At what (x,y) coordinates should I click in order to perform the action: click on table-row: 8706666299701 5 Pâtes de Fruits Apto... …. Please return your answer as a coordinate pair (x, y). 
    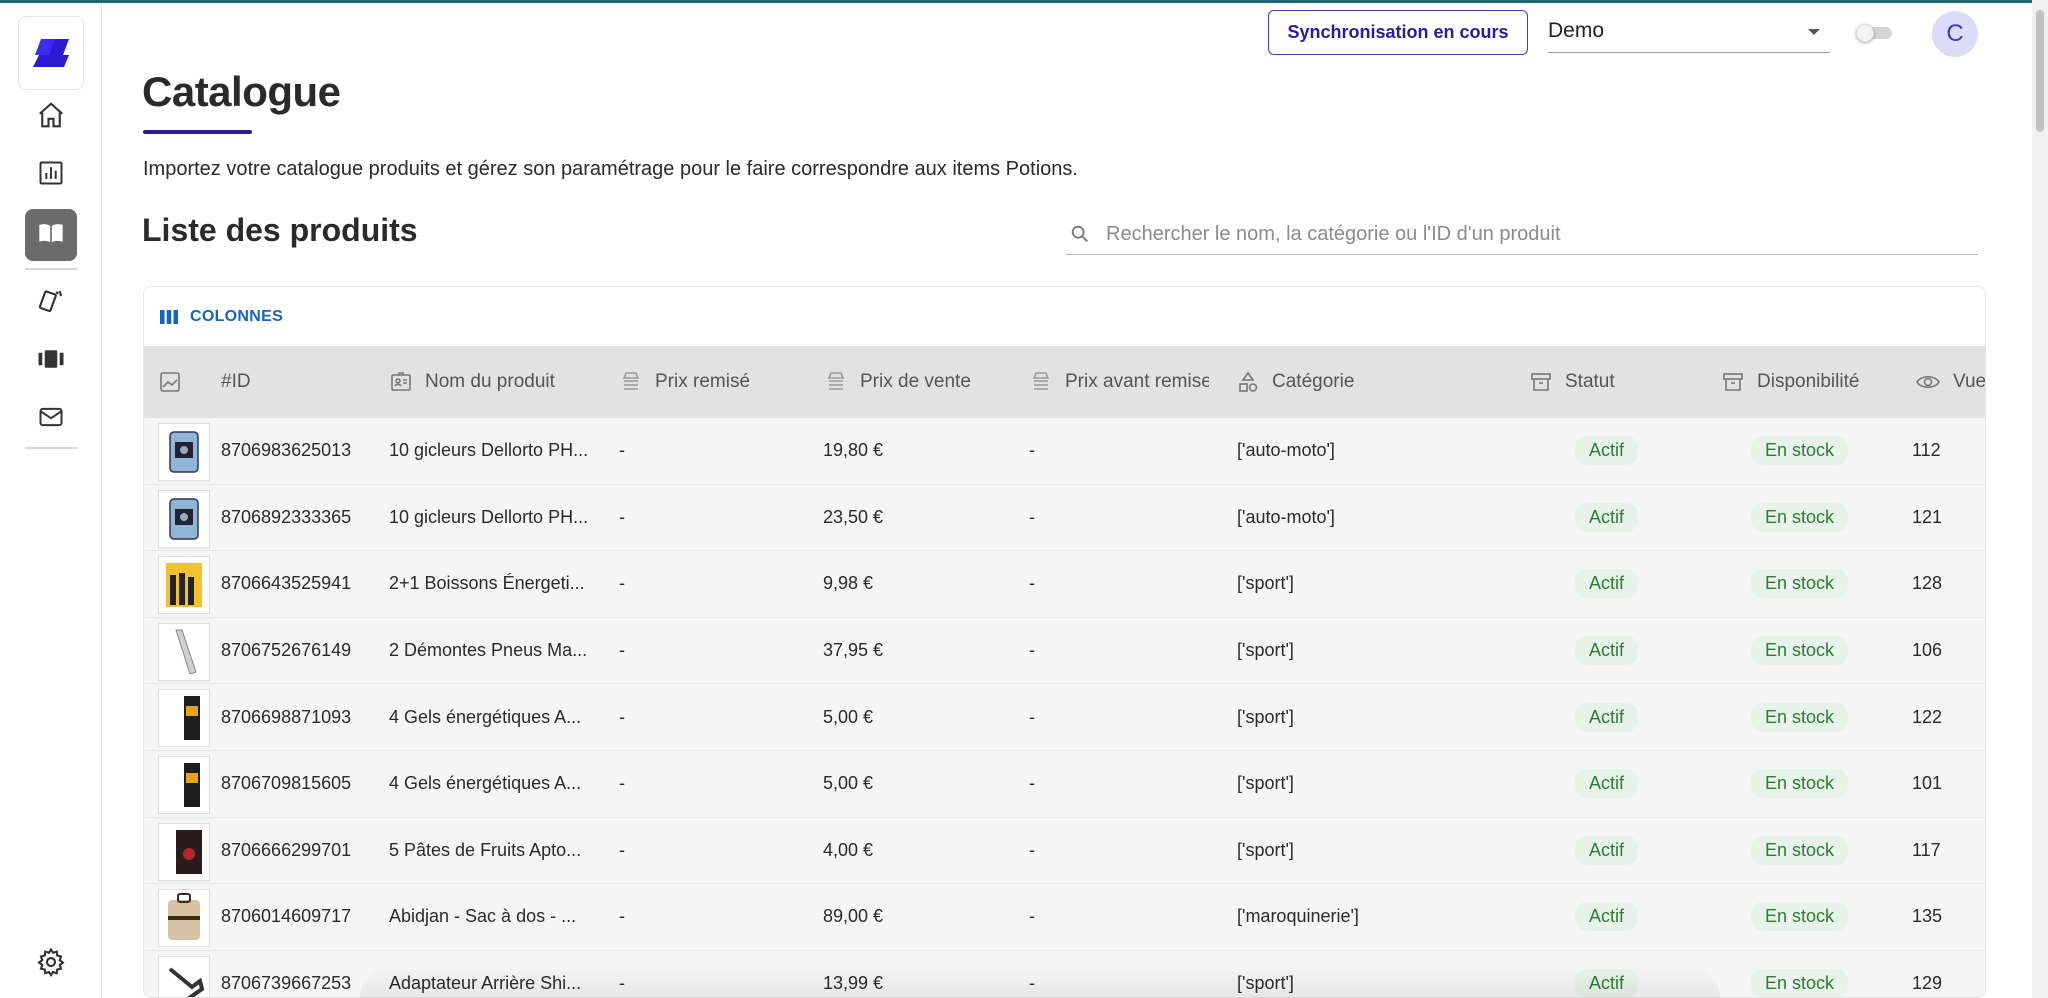
    Looking at the image, I should click on (1064, 851).